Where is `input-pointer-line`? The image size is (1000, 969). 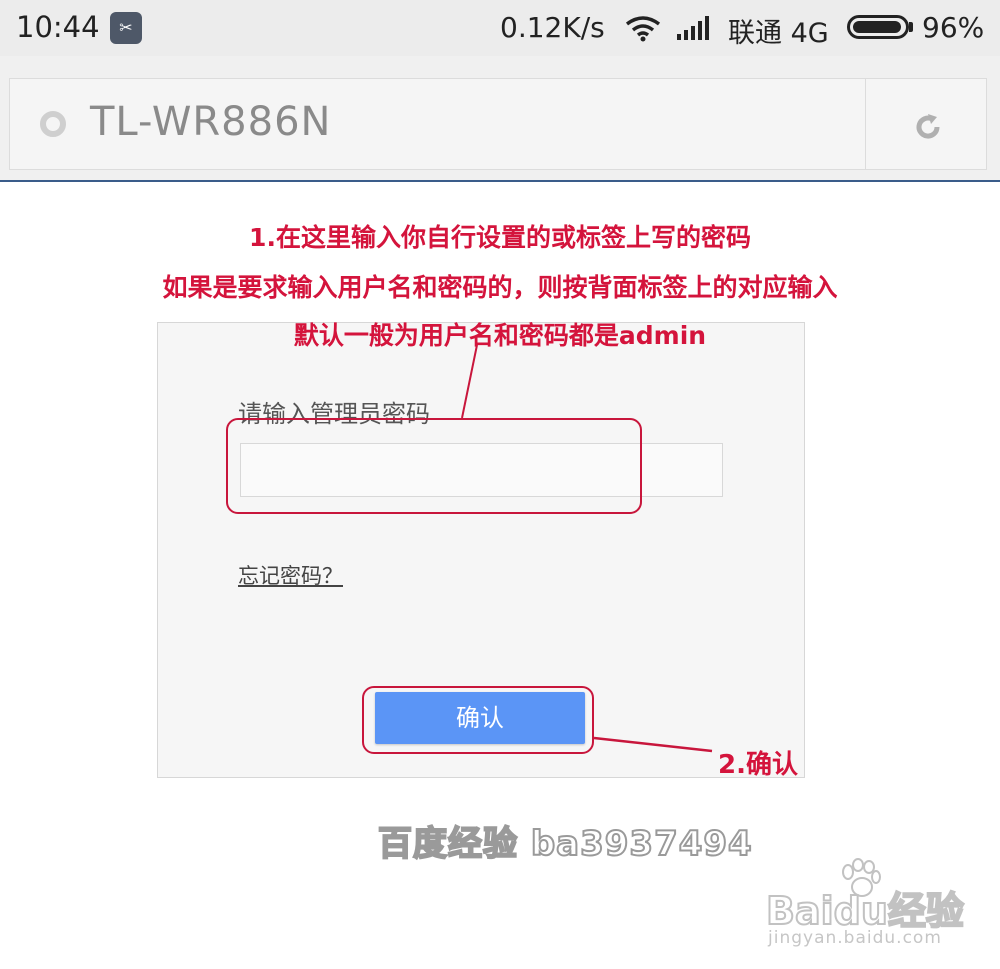
input-pointer-line is located at coordinates (469, 381).